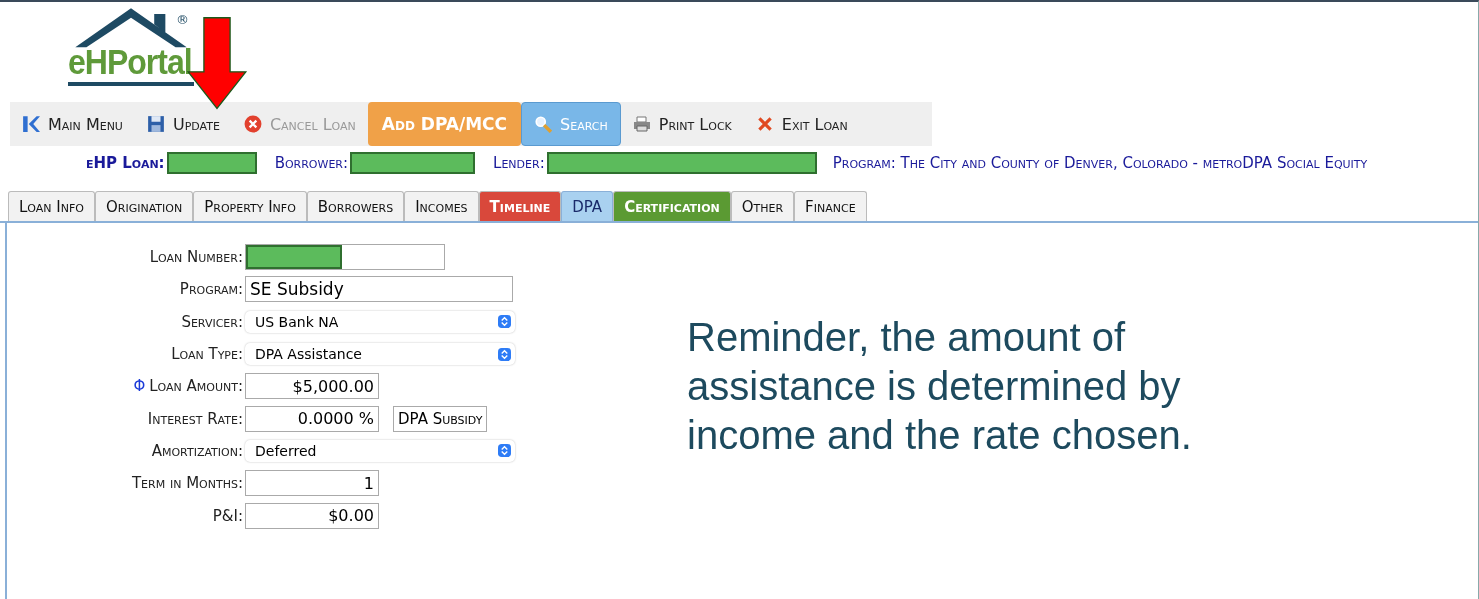  I want to click on input-field: $5,000.00, so click(312, 386).